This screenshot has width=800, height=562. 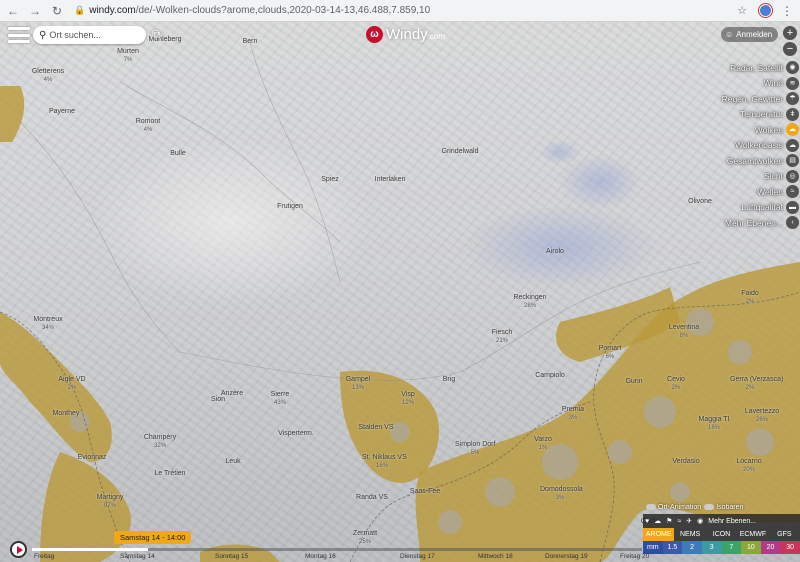 I want to click on login-button: ☺ Anmelden, so click(x=750, y=34).